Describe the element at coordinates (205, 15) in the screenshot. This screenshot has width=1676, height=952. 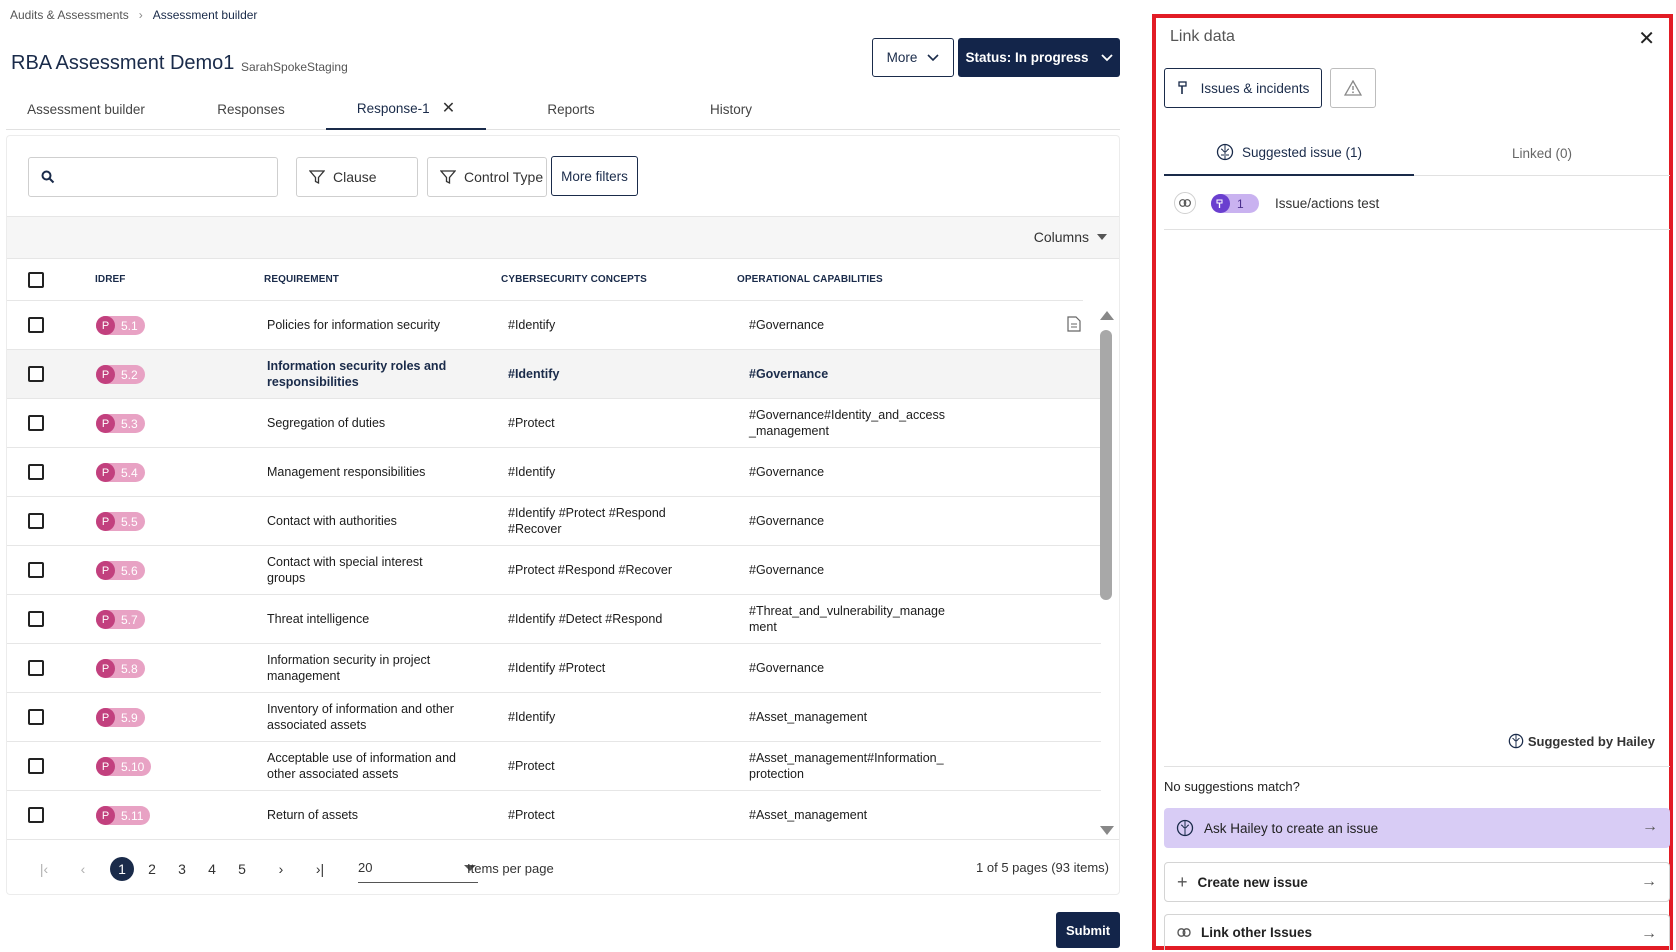
I see `breadcrumb-current: Assessment builder` at that location.